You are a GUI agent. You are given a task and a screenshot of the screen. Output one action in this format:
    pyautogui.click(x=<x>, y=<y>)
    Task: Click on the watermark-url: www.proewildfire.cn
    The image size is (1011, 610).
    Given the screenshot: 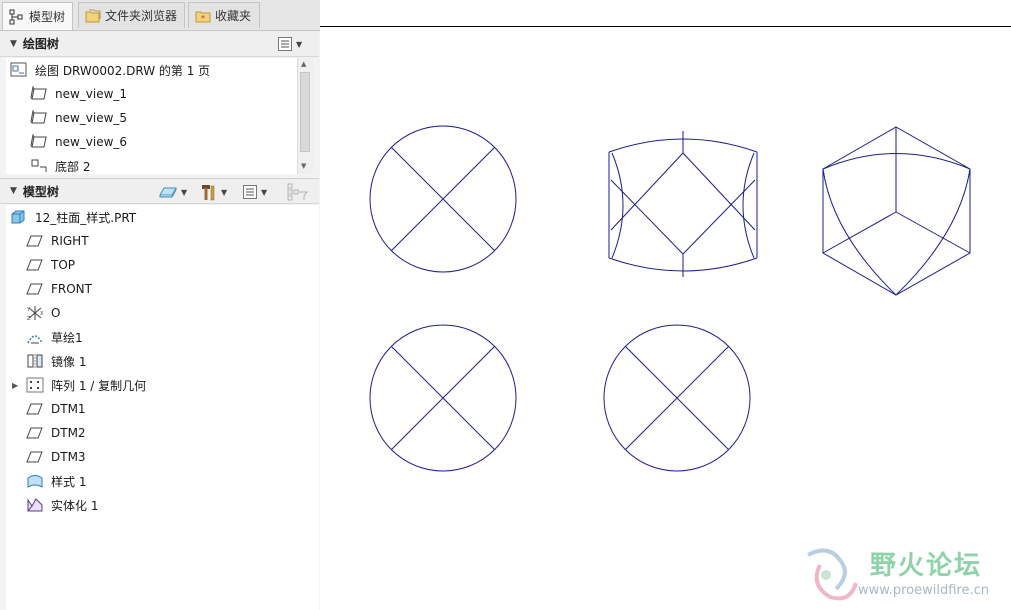 What is the action you would take?
    pyautogui.click(x=923, y=590)
    